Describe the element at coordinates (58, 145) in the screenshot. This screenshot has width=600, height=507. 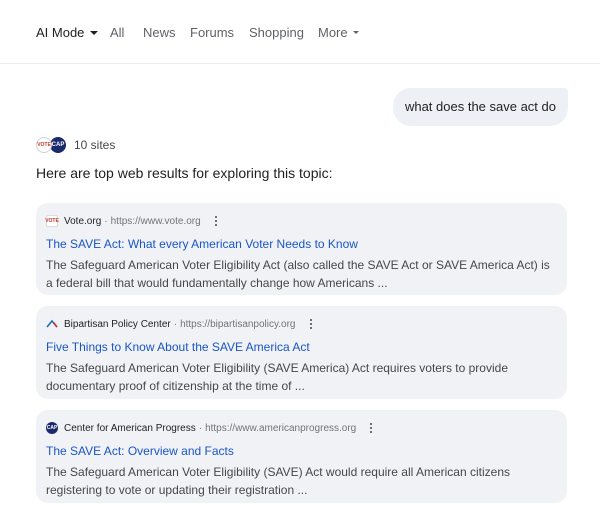
I see `cap-logo-icon: CAP` at that location.